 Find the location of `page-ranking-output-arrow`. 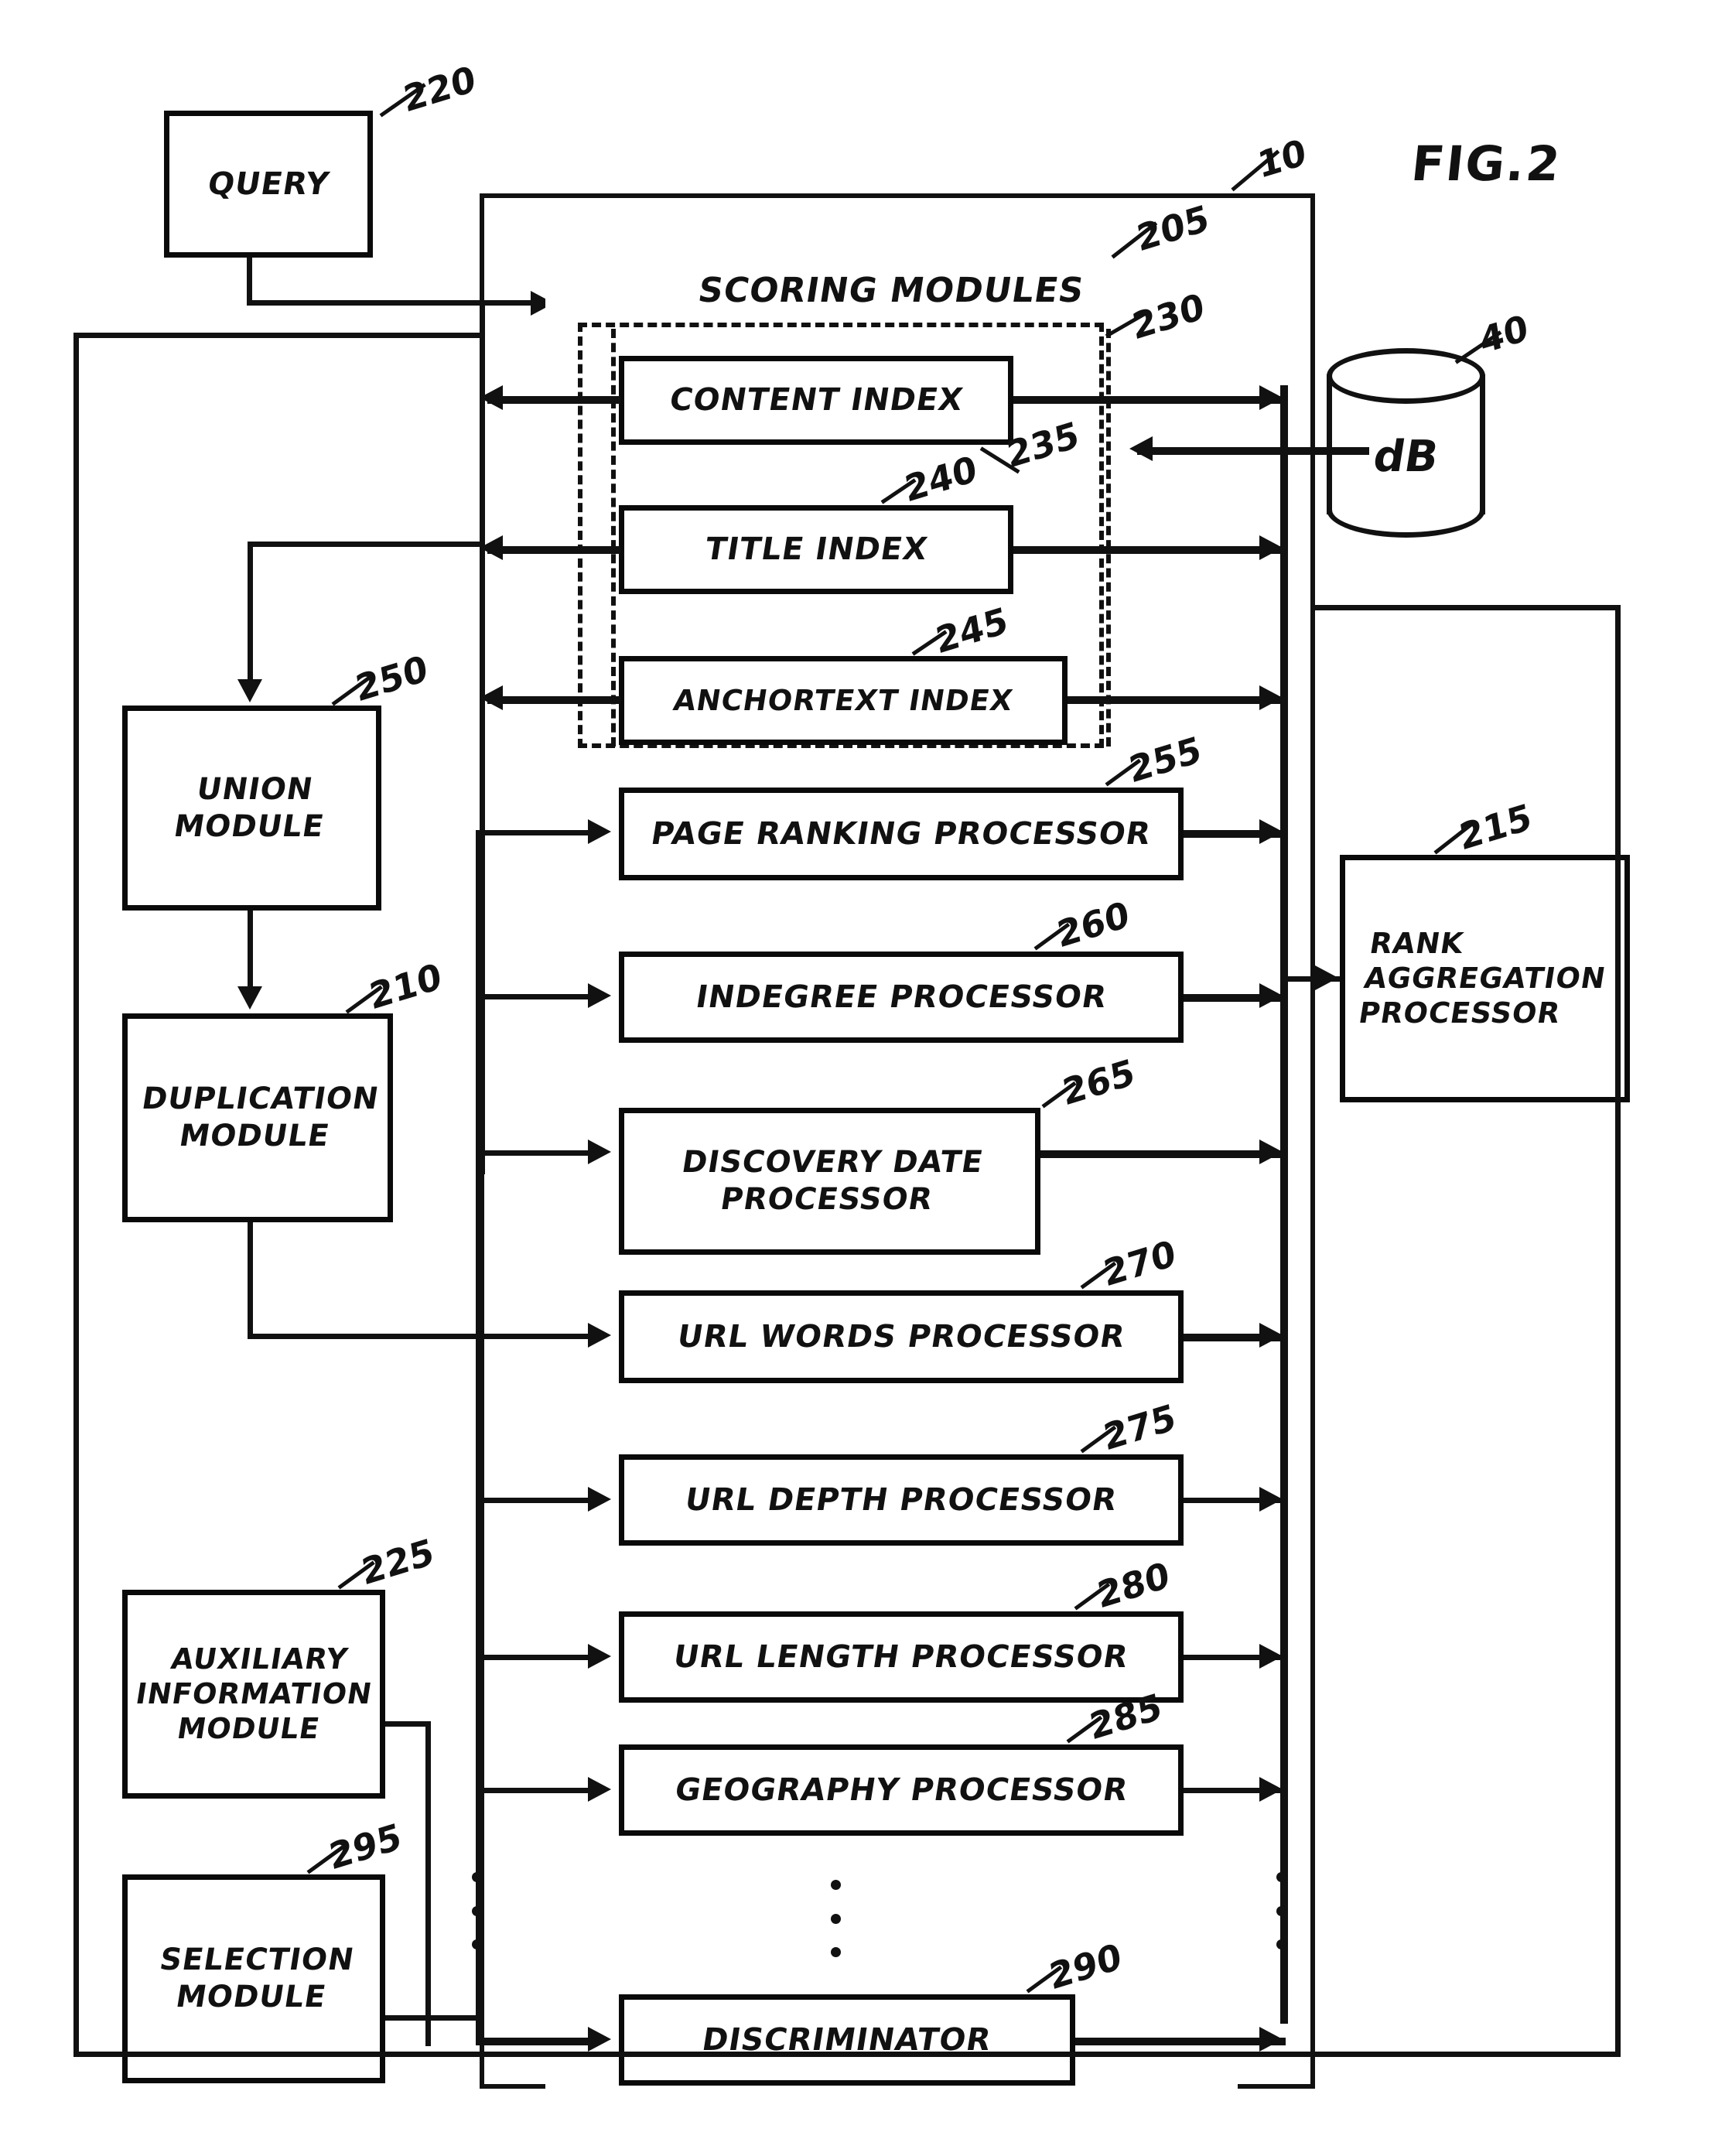

page-ranking-output-arrow is located at coordinates (1271, 831).